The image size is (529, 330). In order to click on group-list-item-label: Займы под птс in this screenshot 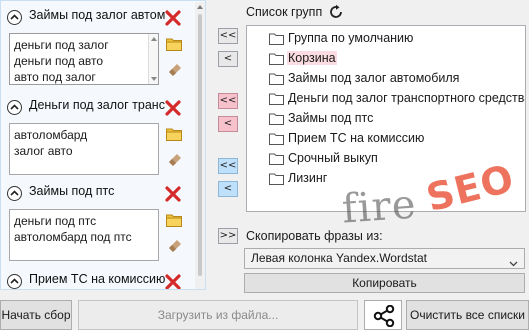, I will do `click(331, 118)`.